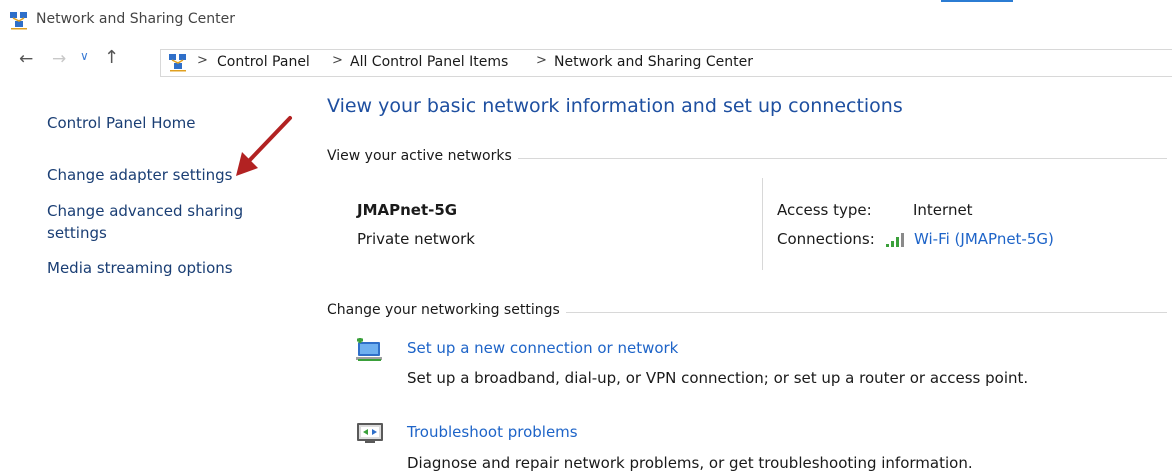 The width and height of the screenshot is (1172, 472). I want to click on sidebar-item-media-streaming-options: Media streaming options, so click(140, 268).